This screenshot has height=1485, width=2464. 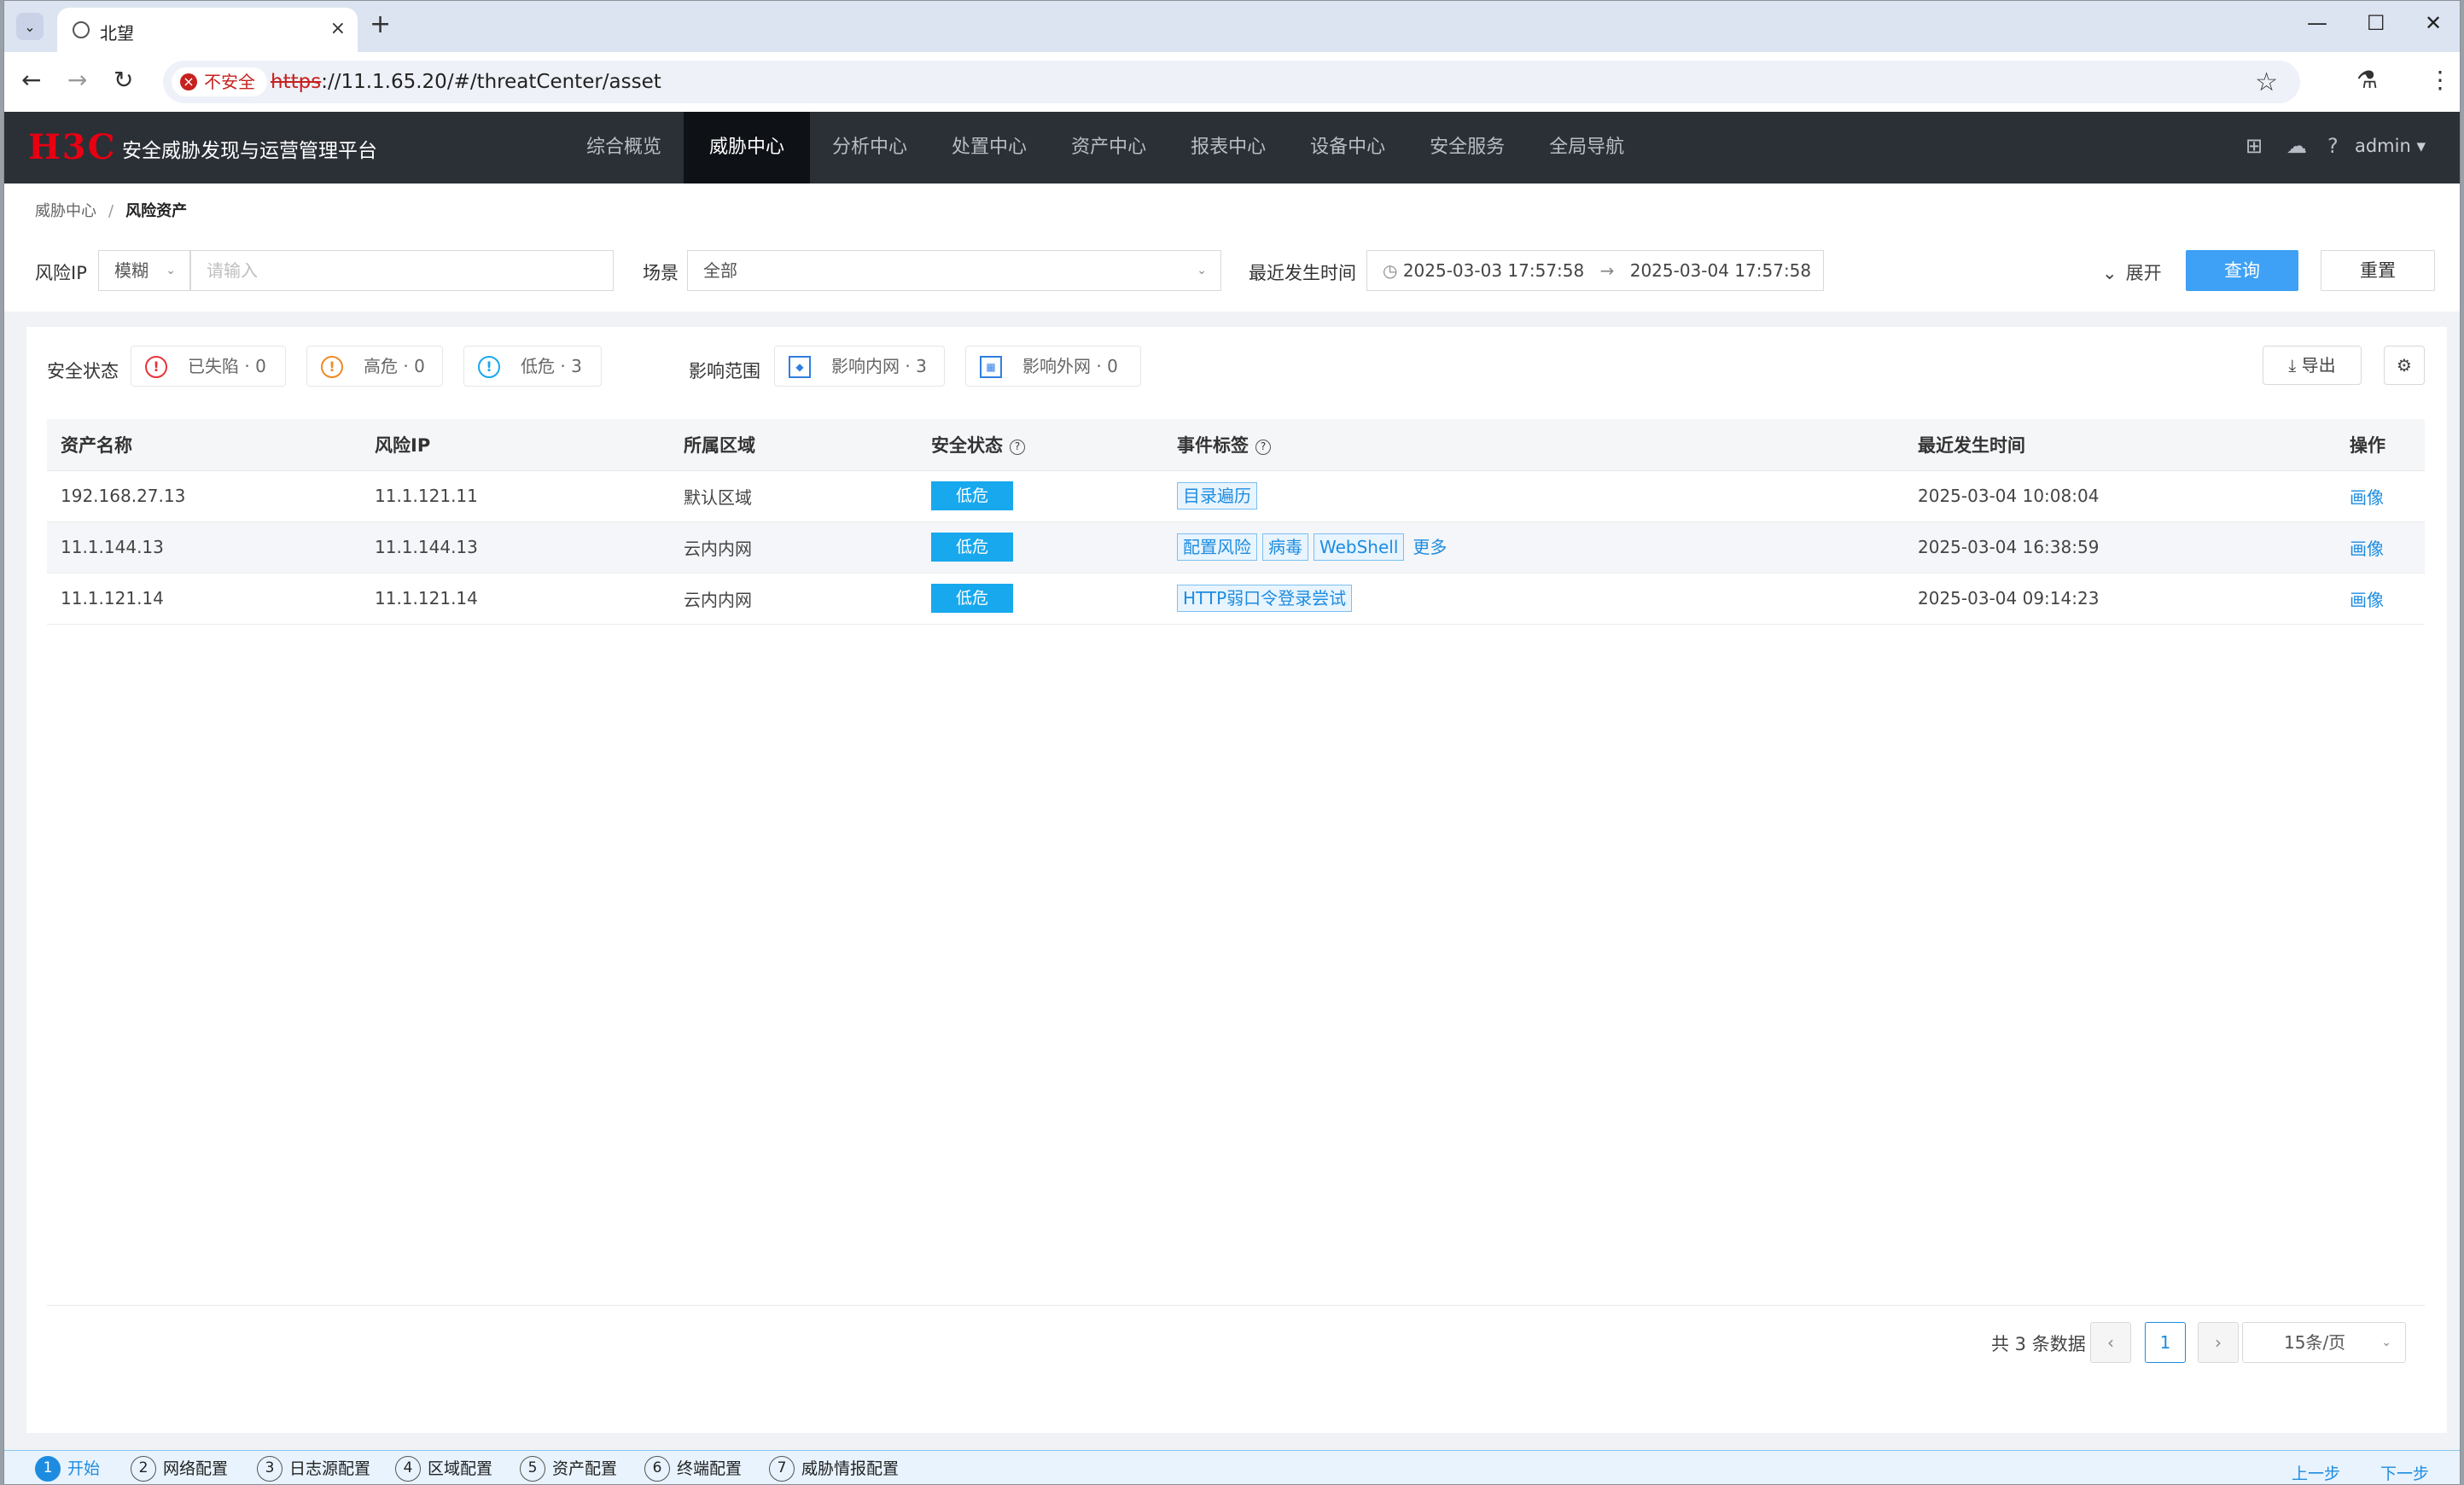 I want to click on status-badge: 低危, so click(x=972, y=547).